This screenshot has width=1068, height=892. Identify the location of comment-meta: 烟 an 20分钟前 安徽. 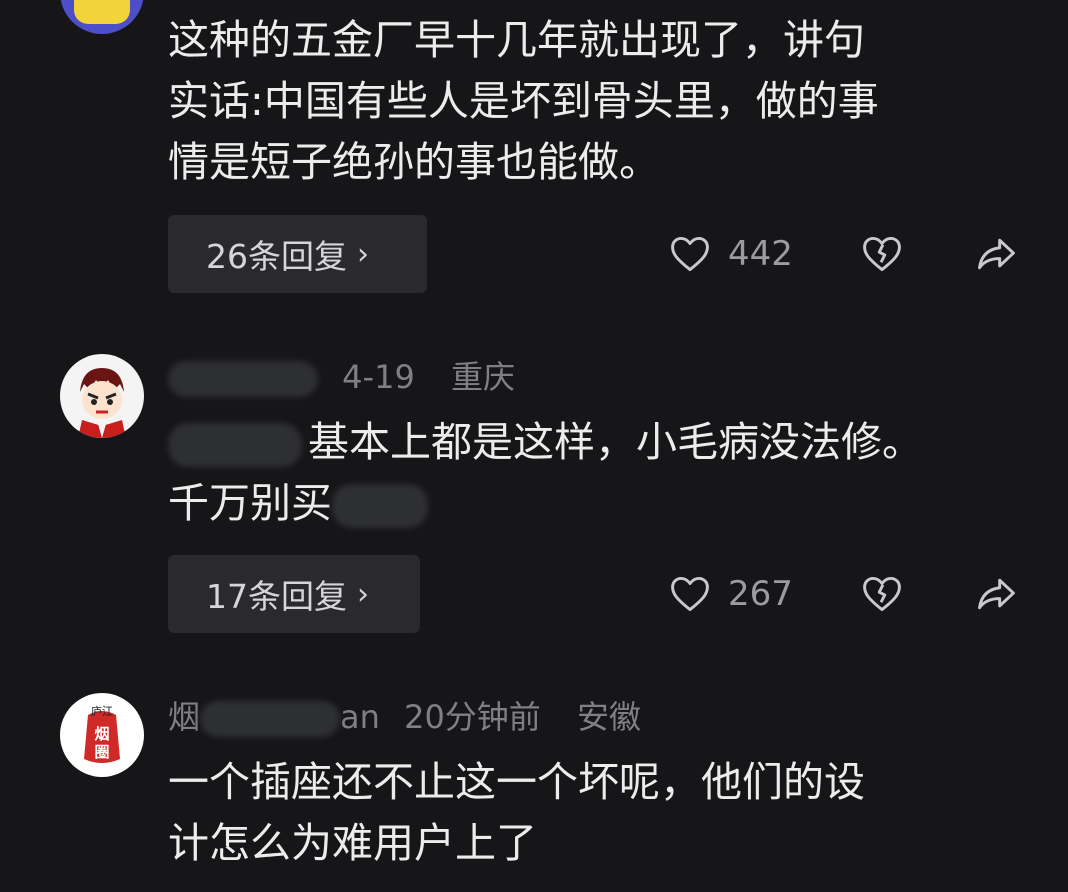
(404, 717).